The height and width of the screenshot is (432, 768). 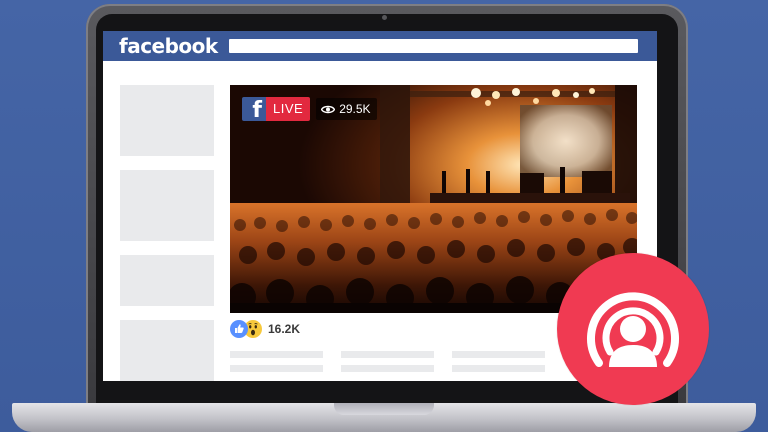 What do you see at coordinates (284, 329) in the screenshot?
I see `reaction-count: 16.2K` at bounding box center [284, 329].